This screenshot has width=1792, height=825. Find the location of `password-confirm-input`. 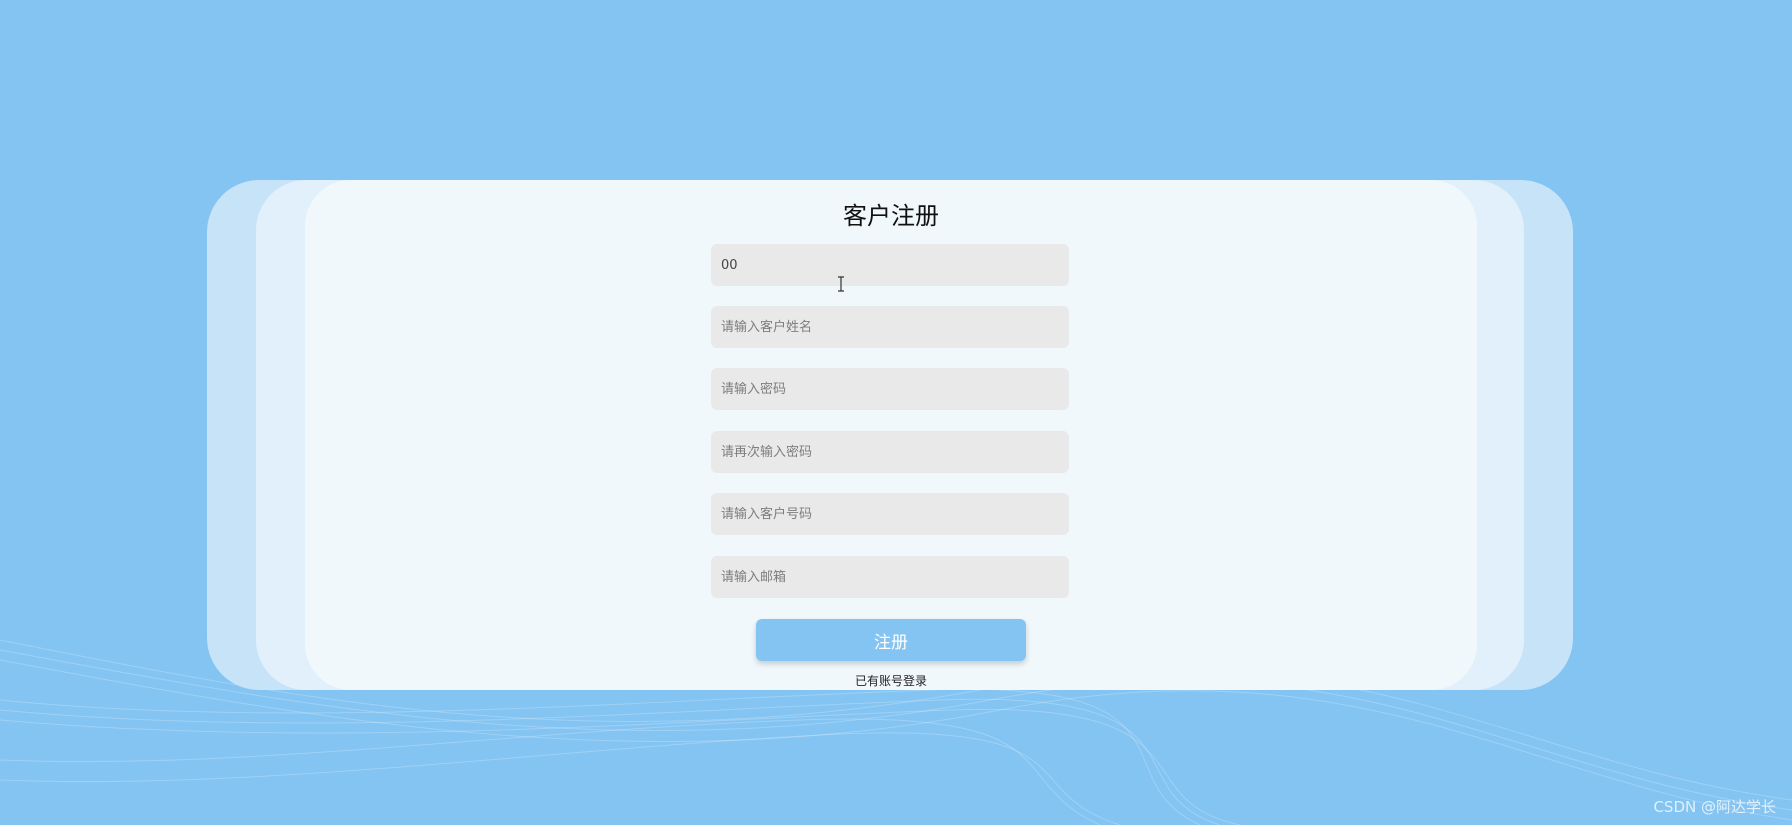

password-confirm-input is located at coordinates (890, 452).